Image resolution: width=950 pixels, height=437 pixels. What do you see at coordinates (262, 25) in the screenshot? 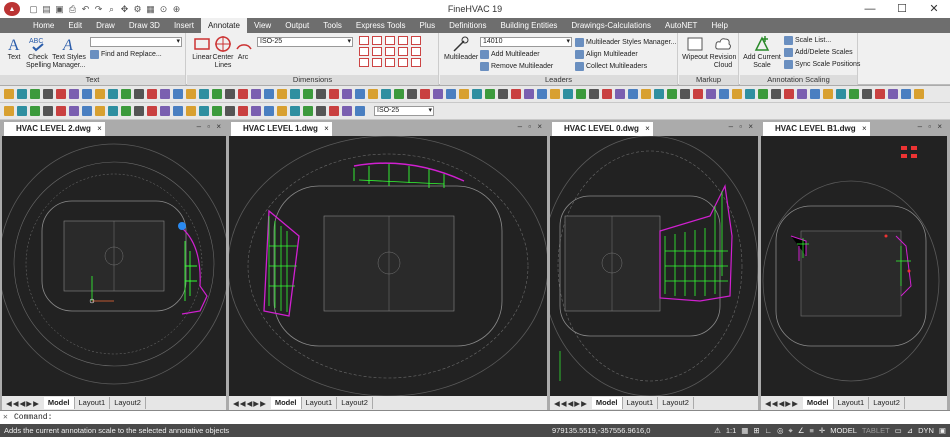
I see `tab-view: View` at bounding box center [262, 25].